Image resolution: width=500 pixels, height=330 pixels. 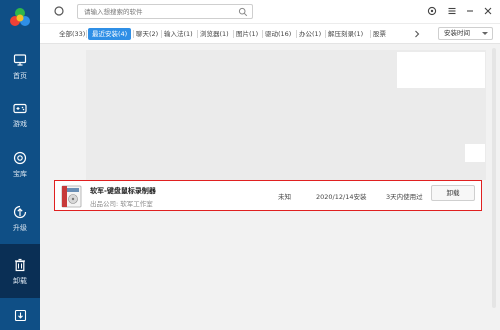 I want to click on refresh-icon, so click(x=59, y=11).